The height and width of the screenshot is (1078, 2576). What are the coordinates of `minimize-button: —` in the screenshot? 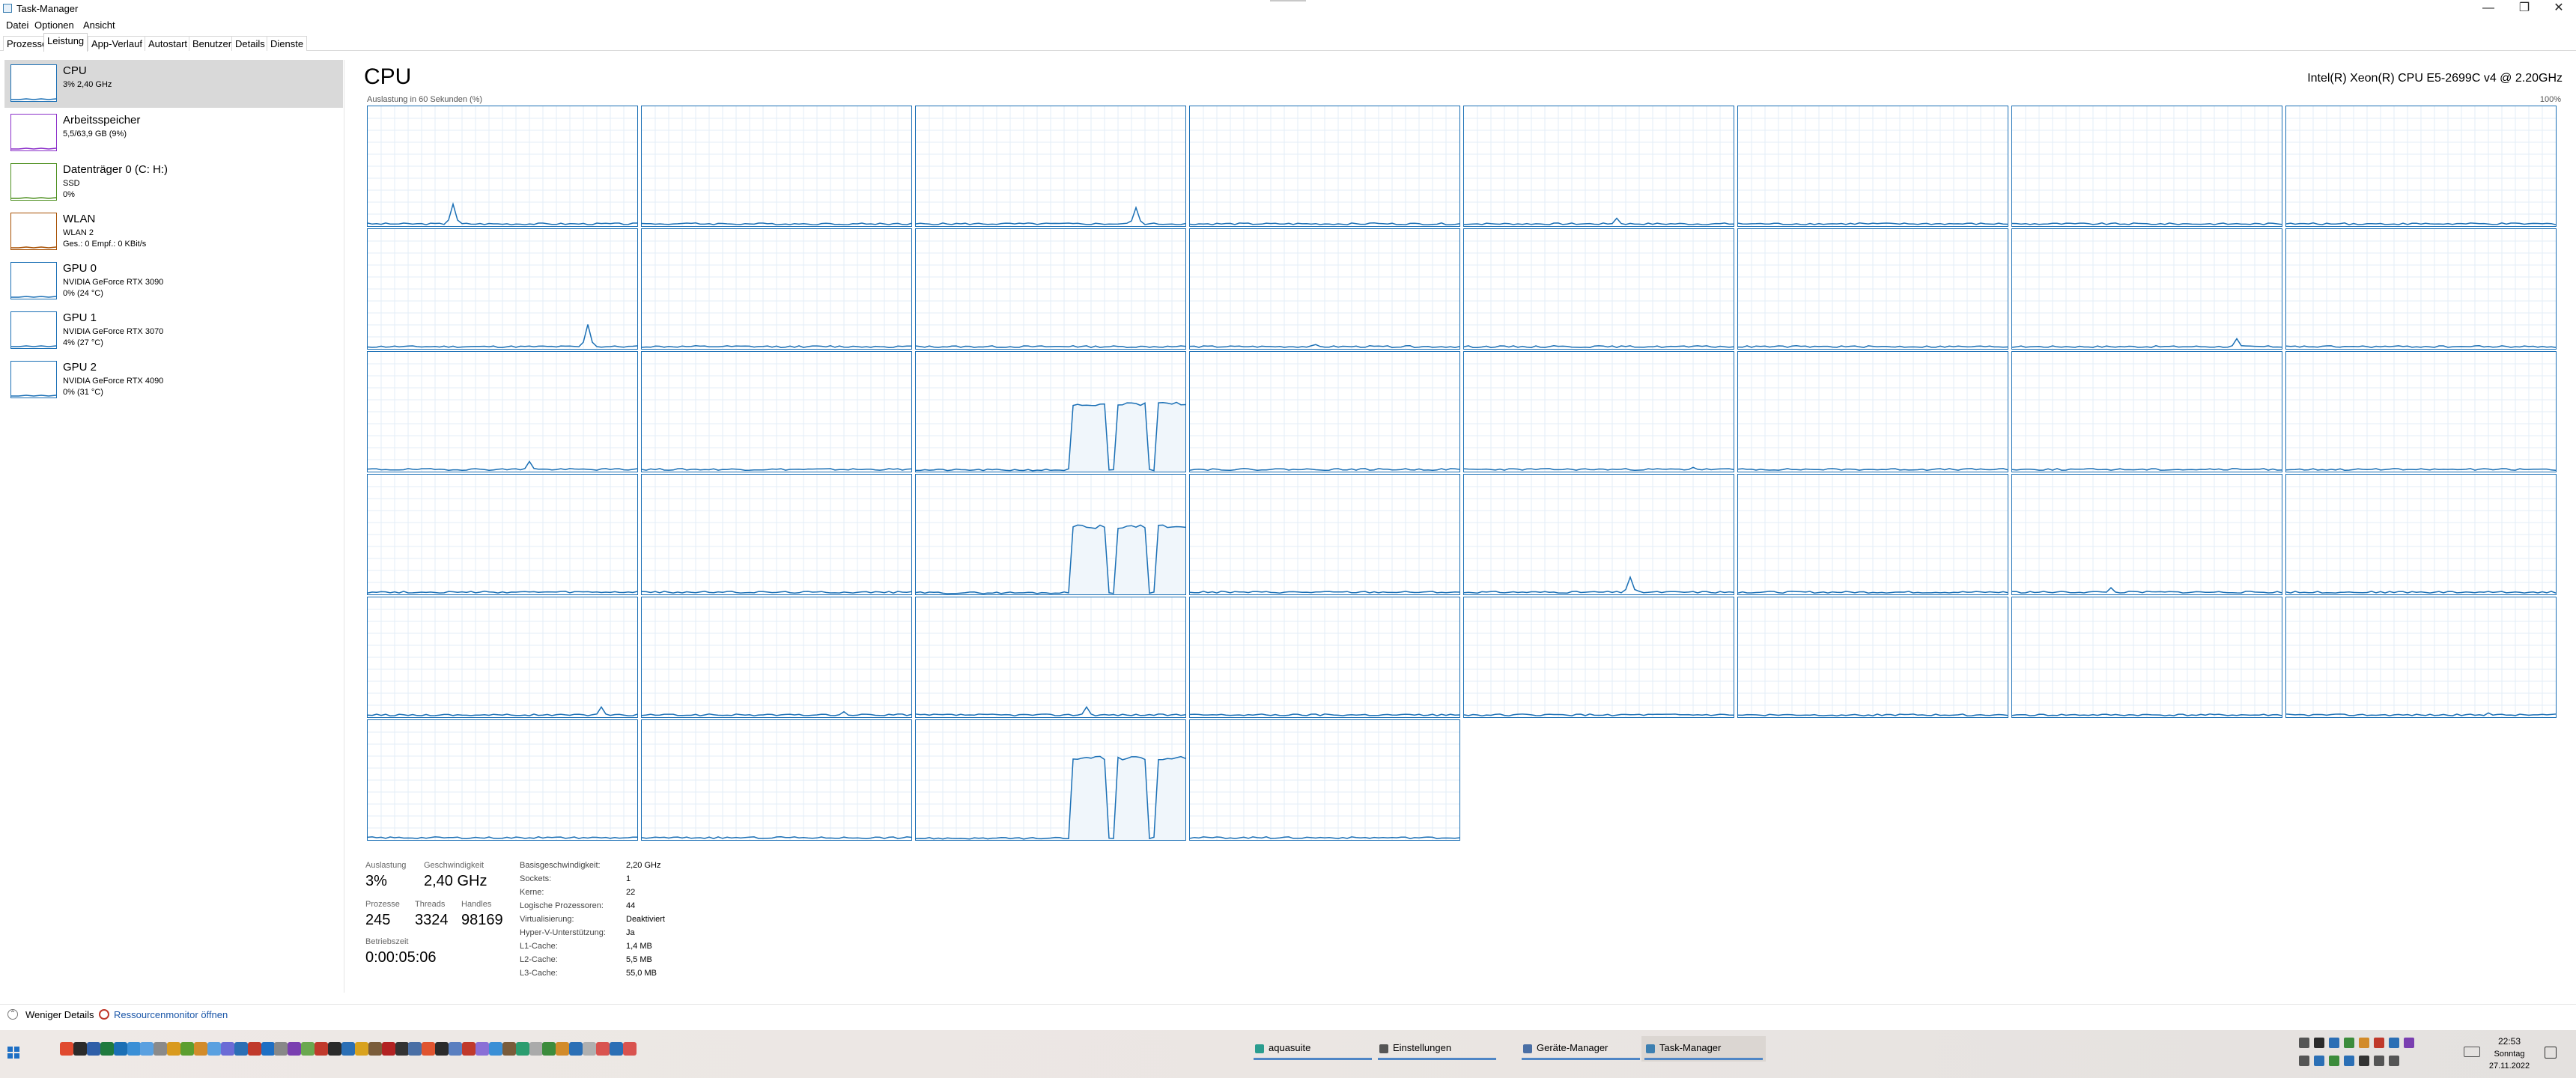 It's located at (2488, 8).